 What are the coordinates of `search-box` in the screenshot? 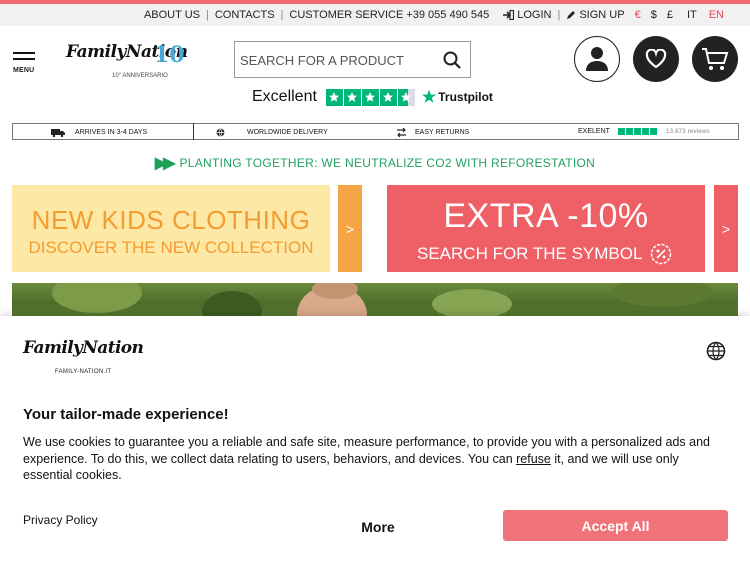 It's located at (352, 59).